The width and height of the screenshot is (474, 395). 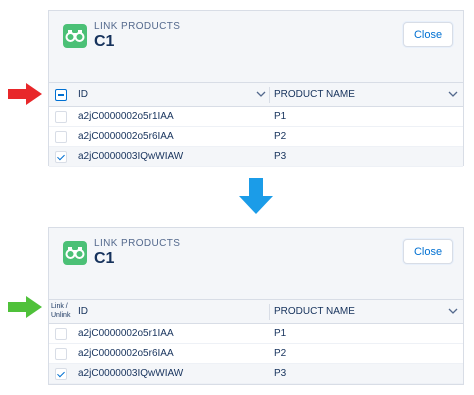 I want to click on link-unlink-label: Link / Unlink, so click(x=61, y=311).